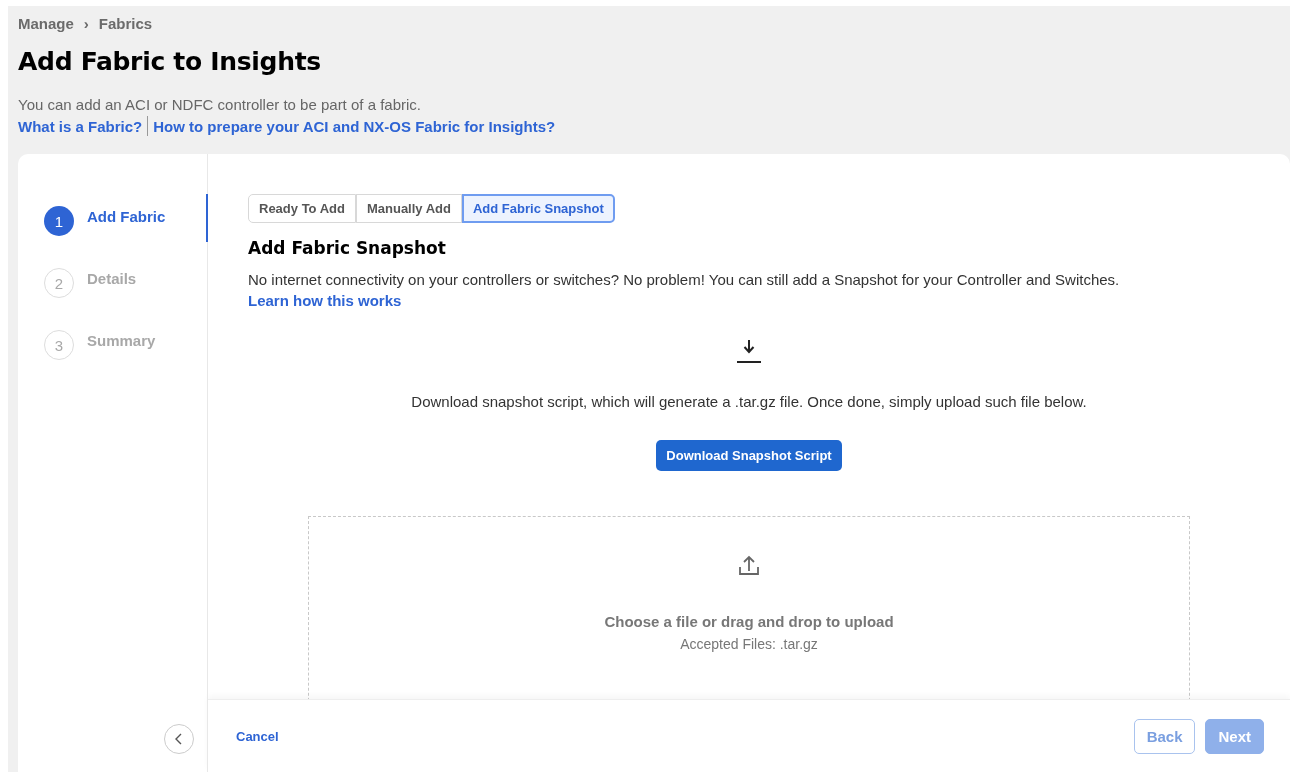  What do you see at coordinates (749, 565) in the screenshot?
I see `upload-icon` at bounding box center [749, 565].